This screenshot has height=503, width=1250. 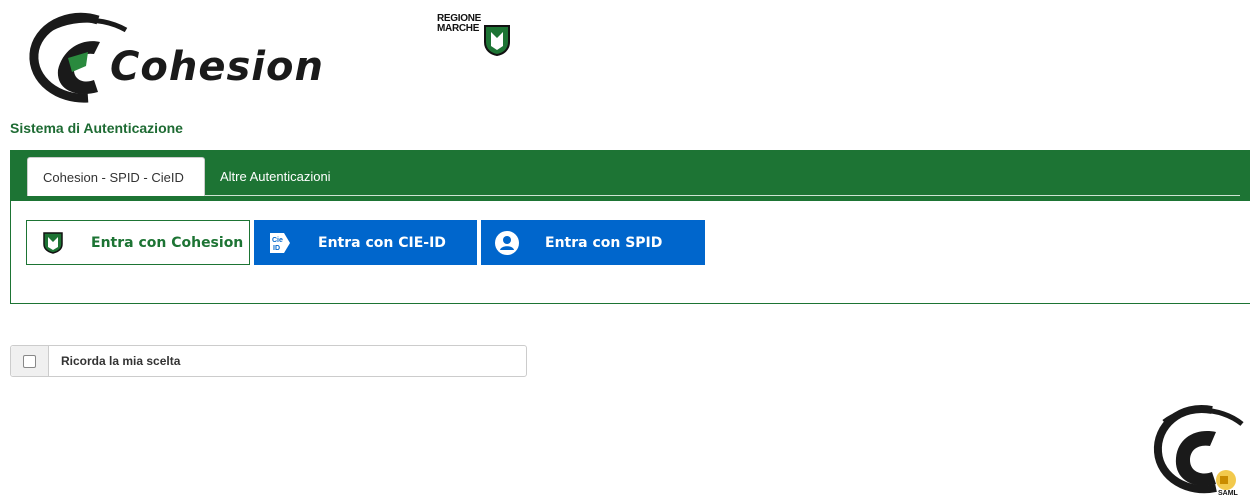 I want to click on login-cie-label: Entra con CIE-ID, so click(x=382, y=242).